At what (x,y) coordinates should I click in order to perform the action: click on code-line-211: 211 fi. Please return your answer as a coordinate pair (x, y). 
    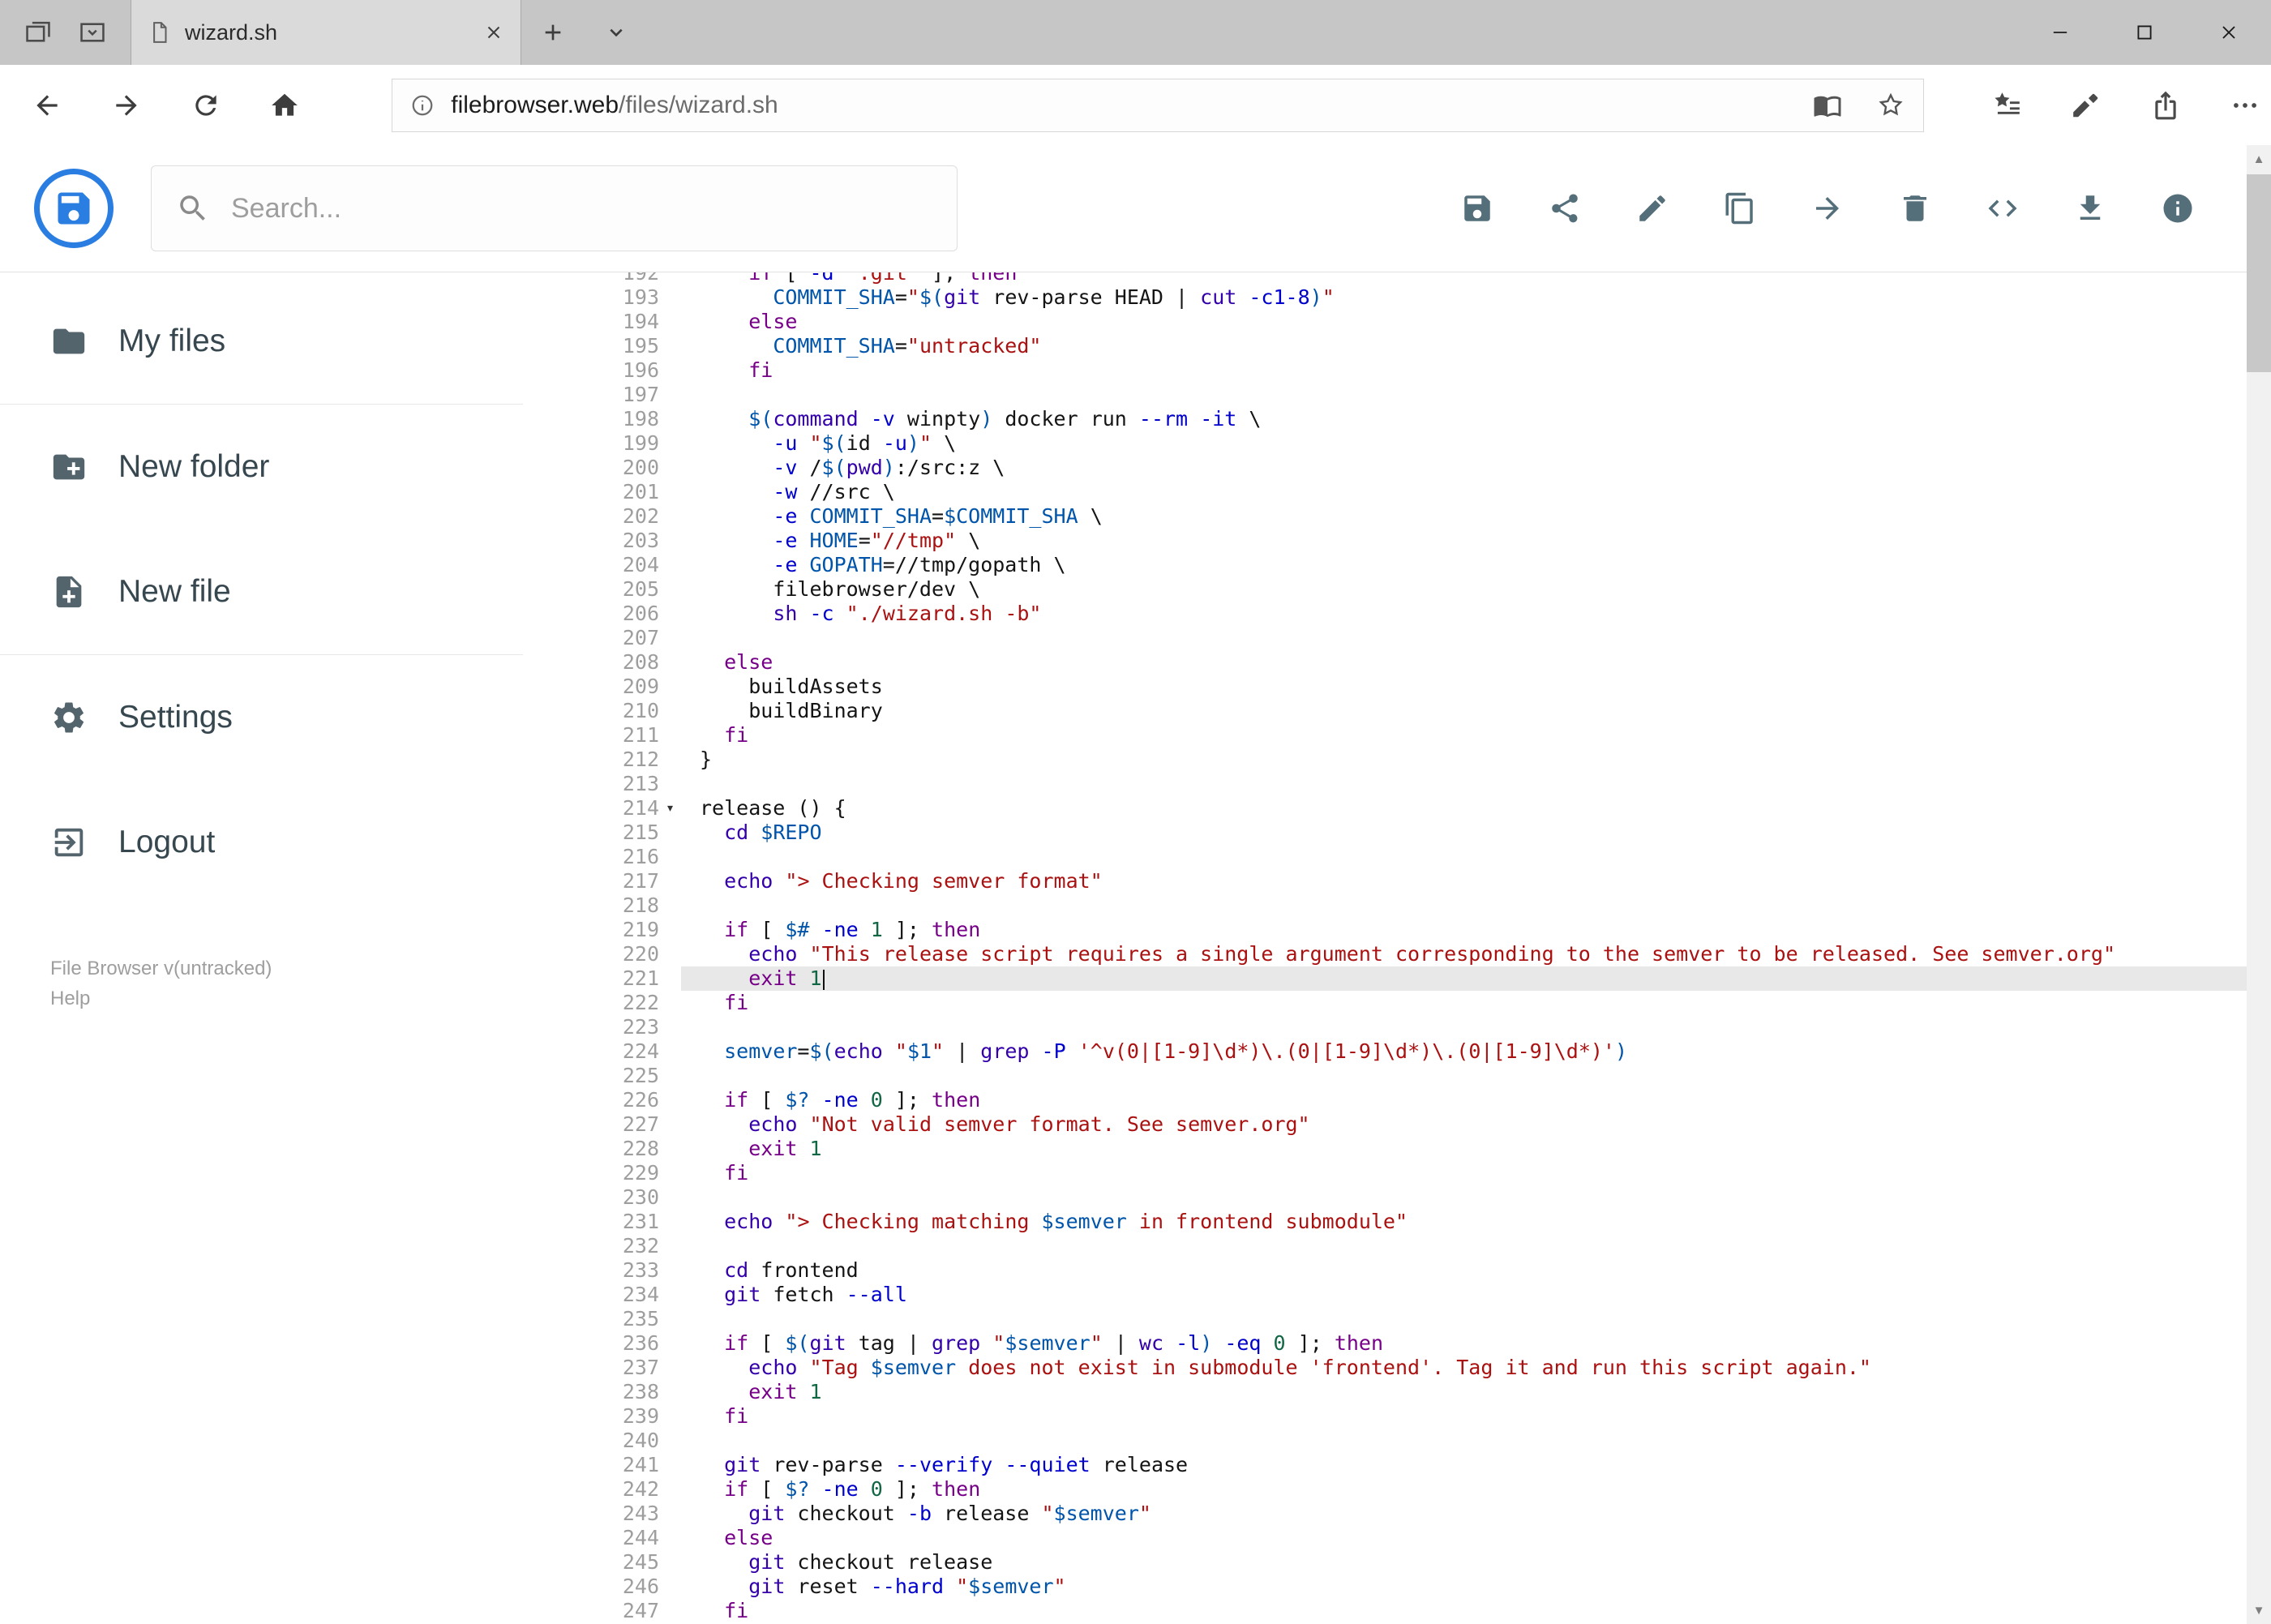
    Looking at the image, I should click on (1420, 735).